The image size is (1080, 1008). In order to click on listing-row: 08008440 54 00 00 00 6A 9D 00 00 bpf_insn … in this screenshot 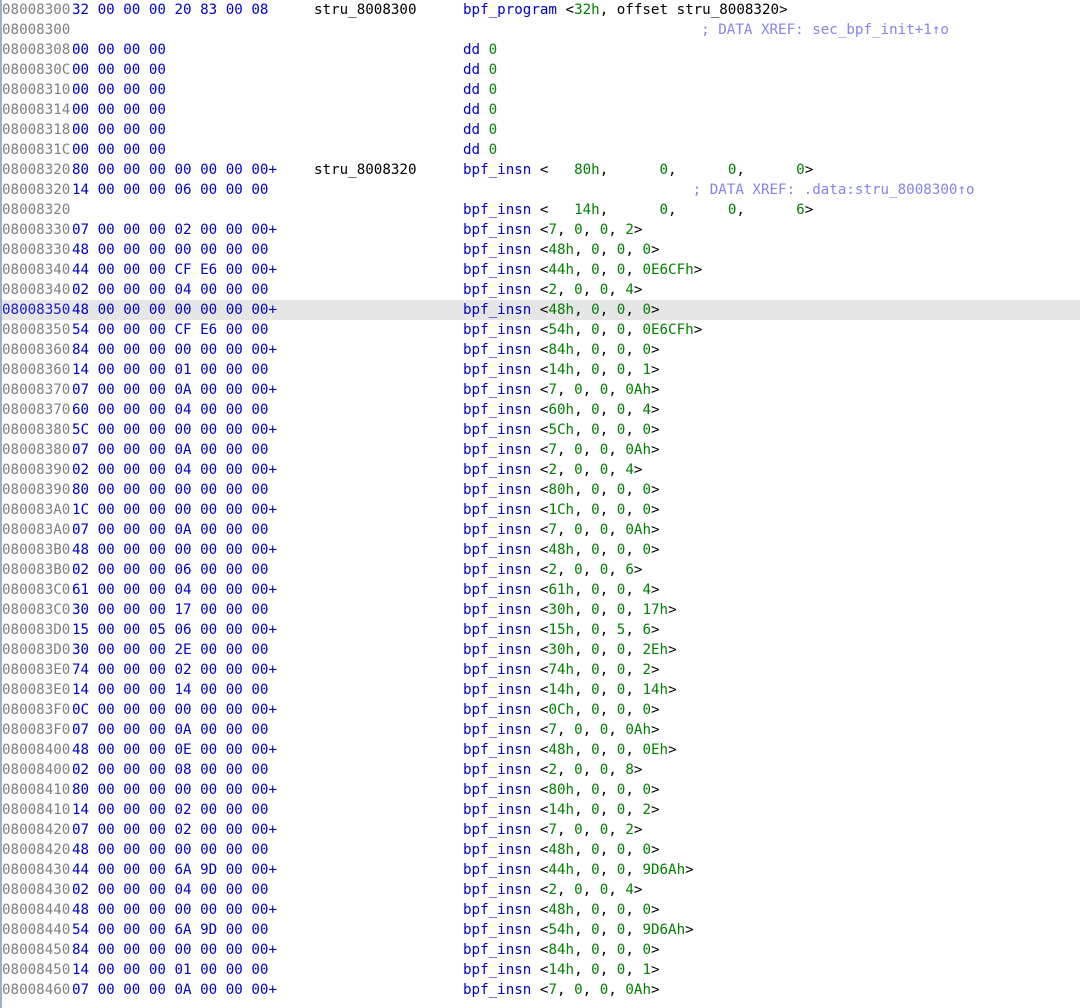, I will do `click(541, 930)`.